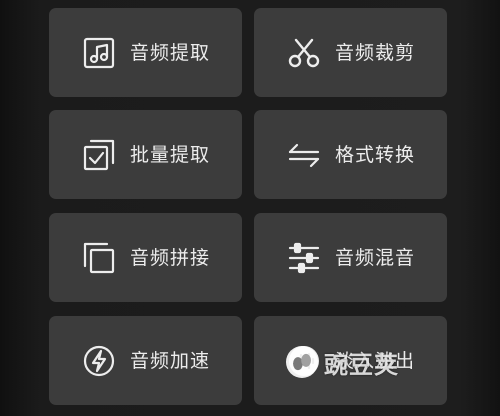 This screenshot has height=416, width=500. What do you see at coordinates (99, 258) in the screenshot?
I see `stacked-squares-icon` at bounding box center [99, 258].